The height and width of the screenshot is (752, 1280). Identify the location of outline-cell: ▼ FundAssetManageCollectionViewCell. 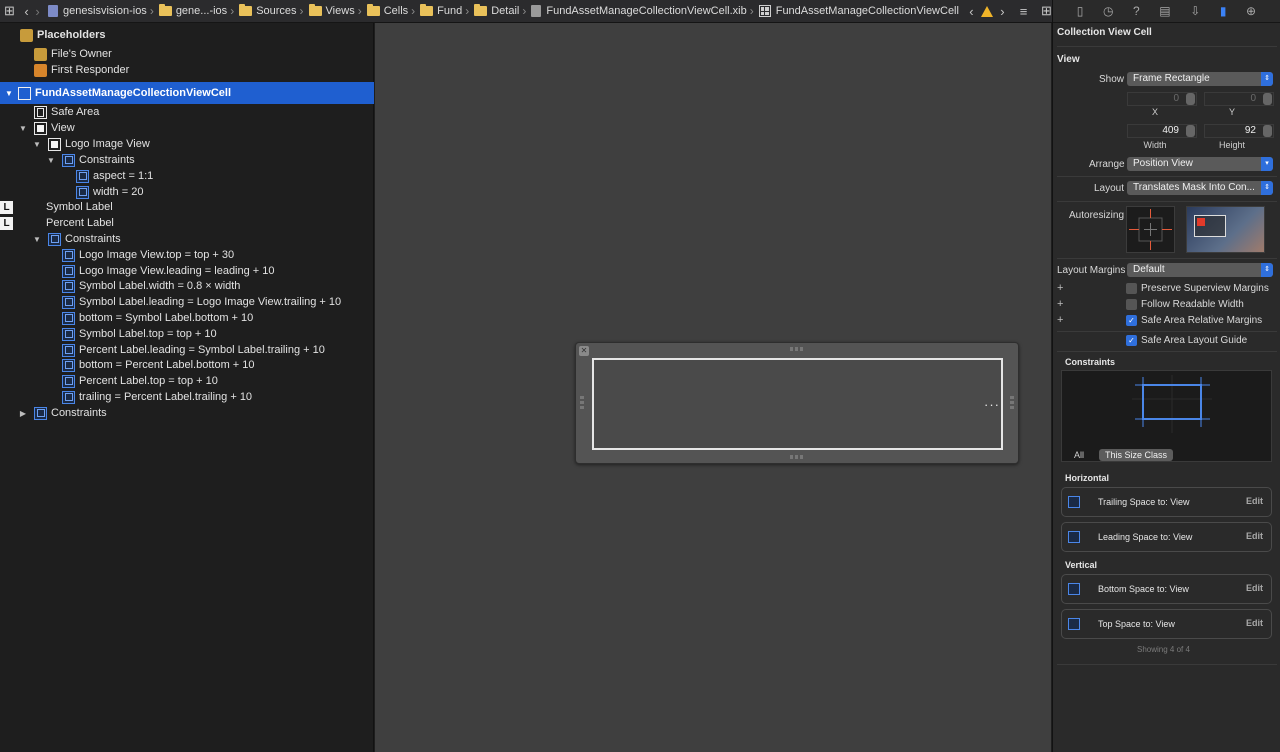
(187, 93).